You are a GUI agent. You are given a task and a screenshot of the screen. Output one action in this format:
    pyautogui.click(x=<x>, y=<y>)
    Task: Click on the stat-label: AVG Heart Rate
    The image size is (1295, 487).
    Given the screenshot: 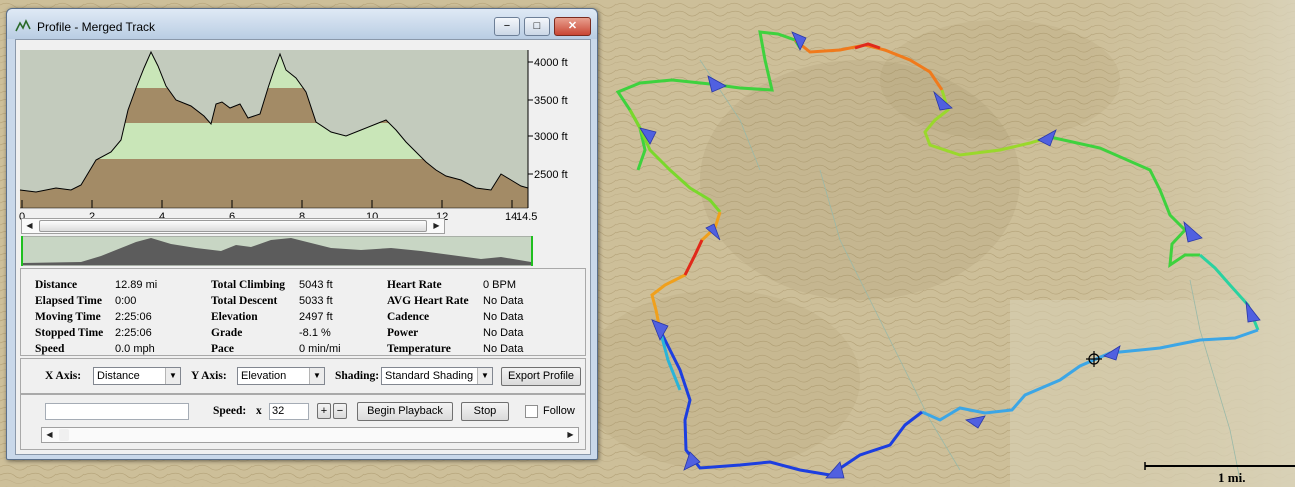 What is the action you would take?
    pyautogui.click(x=428, y=301)
    